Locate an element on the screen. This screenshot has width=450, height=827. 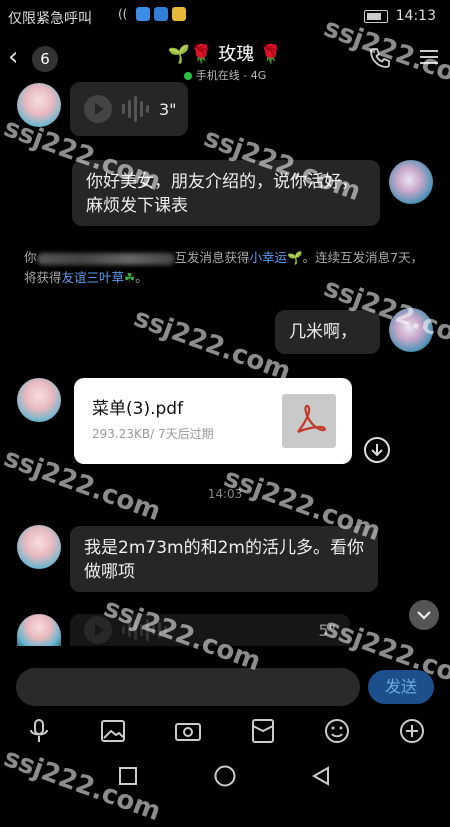
message-timestamp: 14:03 is located at coordinates (225, 494).